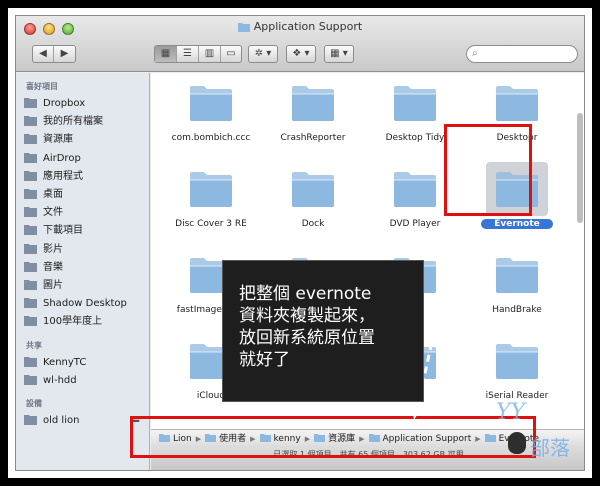  What do you see at coordinates (53, 249) in the screenshot?
I see `sidebar-item-label: 影片` at bounding box center [53, 249].